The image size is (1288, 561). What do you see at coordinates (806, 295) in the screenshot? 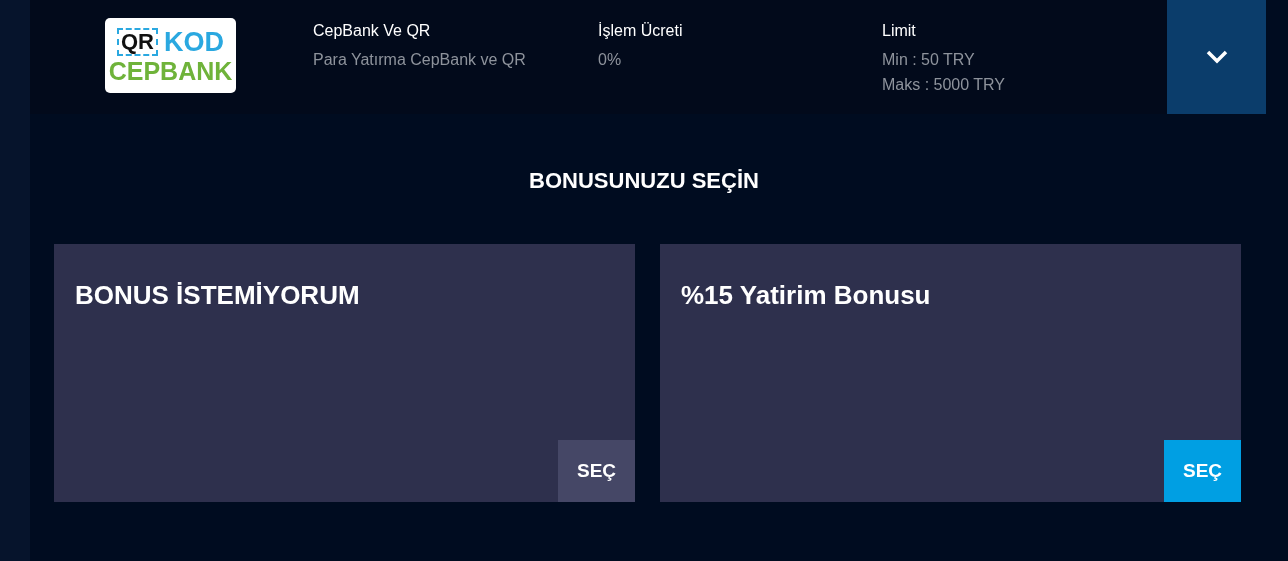
I see `bonus-title: %15 Yatirim Bonusu` at bounding box center [806, 295].